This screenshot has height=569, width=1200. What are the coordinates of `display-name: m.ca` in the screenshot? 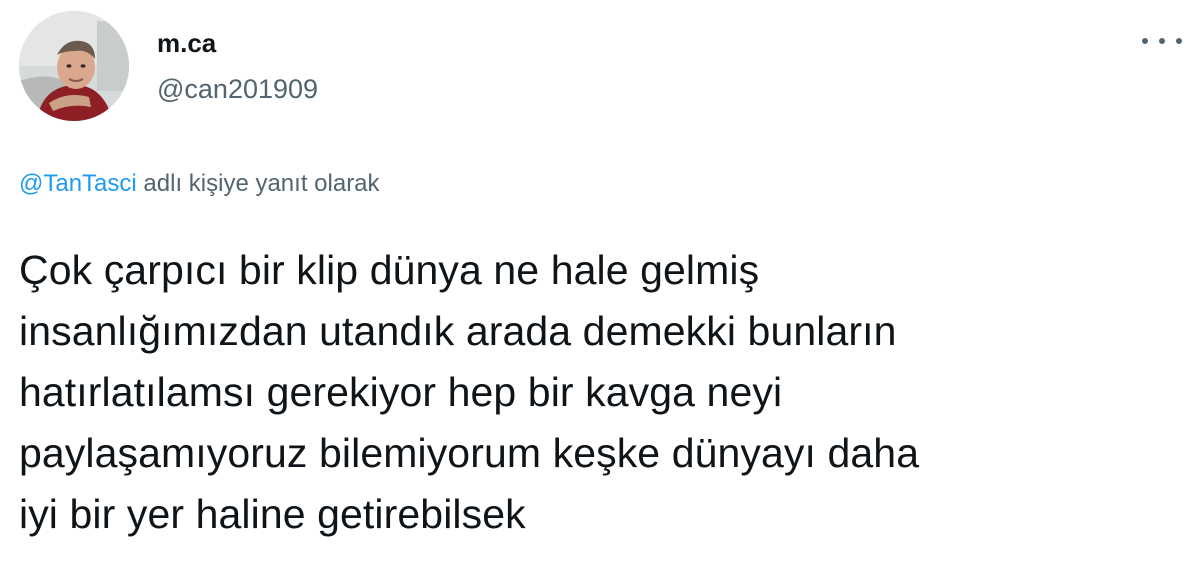 It's located at (186, 43).